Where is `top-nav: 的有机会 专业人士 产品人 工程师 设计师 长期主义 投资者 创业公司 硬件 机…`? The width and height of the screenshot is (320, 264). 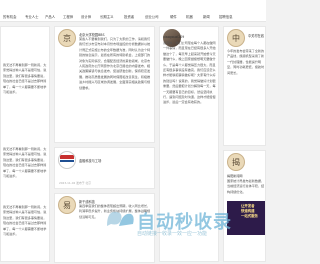 top-nav: 的有机会 专业人士 产品人 工程师 设计师 长期主义 投资者 创业公司 硬件 机… is located at coordinates (133, 11).